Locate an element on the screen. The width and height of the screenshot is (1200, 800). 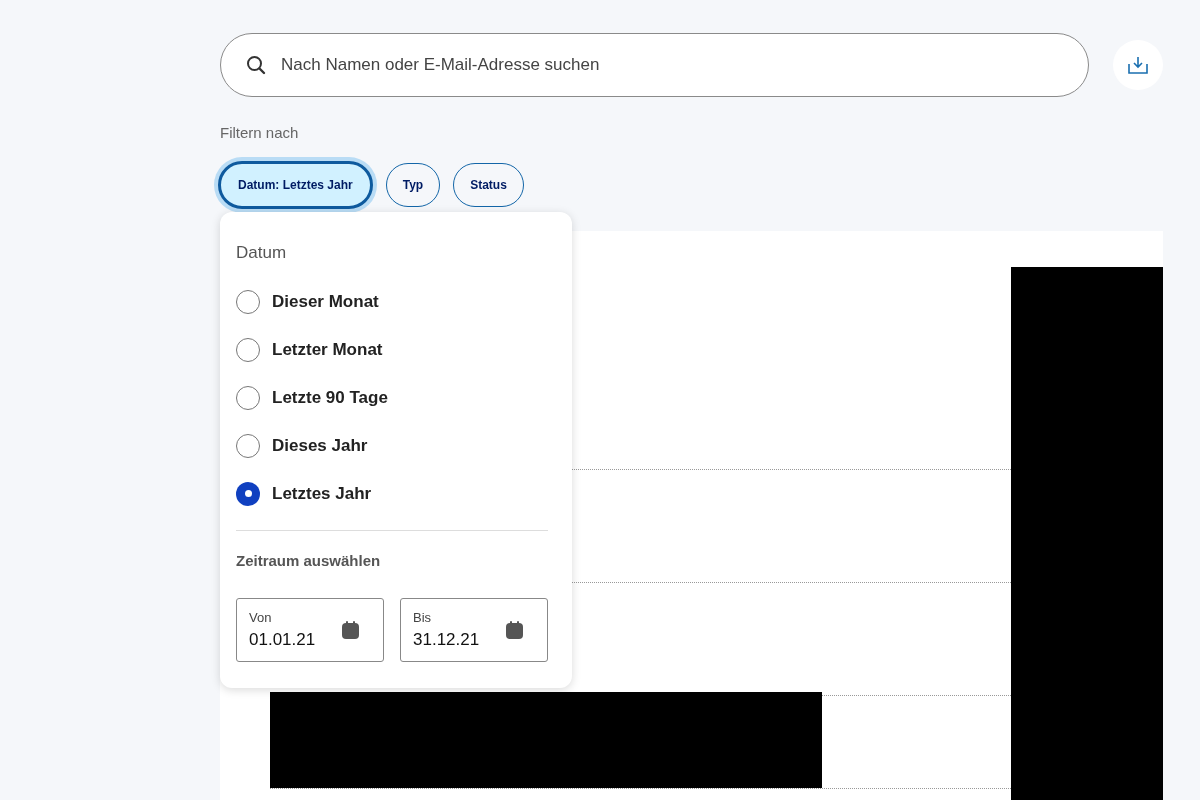
date-field: Von 01.01.21 is located at coordinates (310, 630).